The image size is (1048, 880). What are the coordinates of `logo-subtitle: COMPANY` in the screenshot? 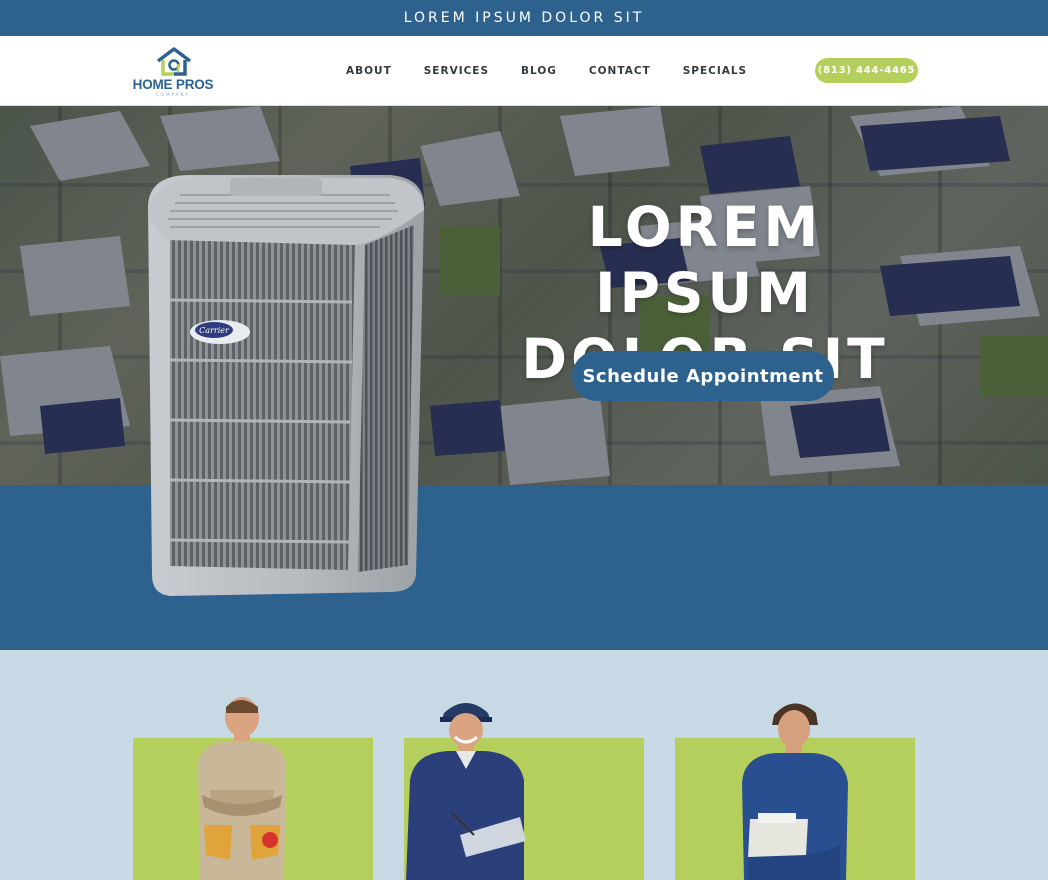 It's located at (173, 94).